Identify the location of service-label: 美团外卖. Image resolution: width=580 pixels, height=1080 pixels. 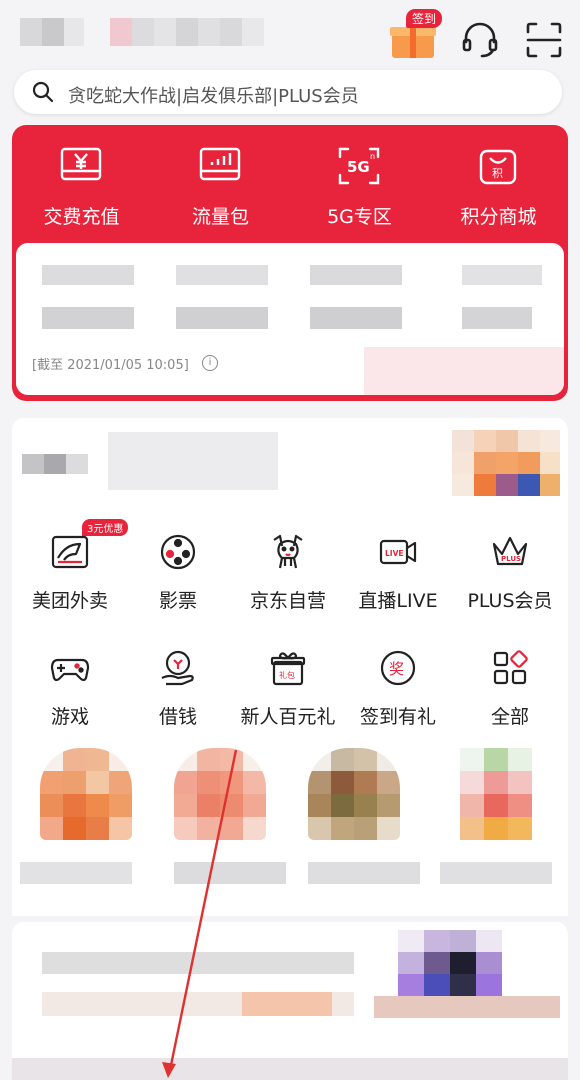
(69, 601).